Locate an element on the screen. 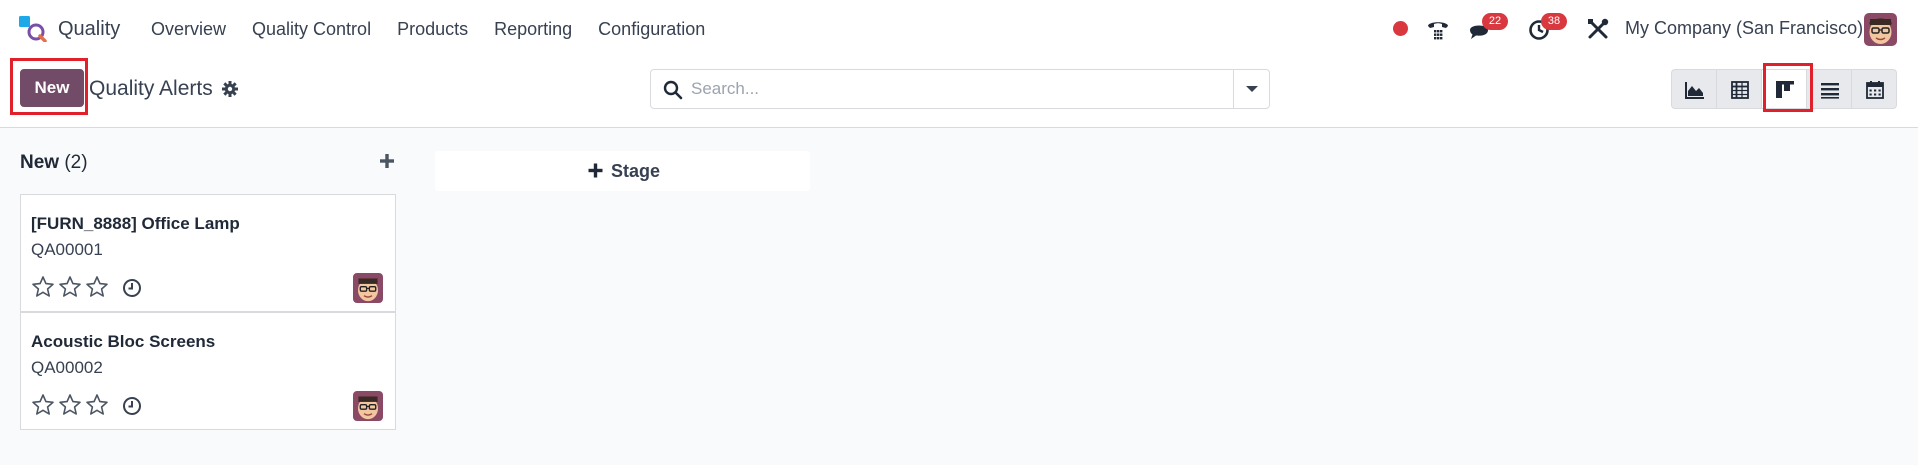 The height and width of the screenshot is (465, 1918). menu-quality-control: Quality Control is located at coordinates (311, 29).